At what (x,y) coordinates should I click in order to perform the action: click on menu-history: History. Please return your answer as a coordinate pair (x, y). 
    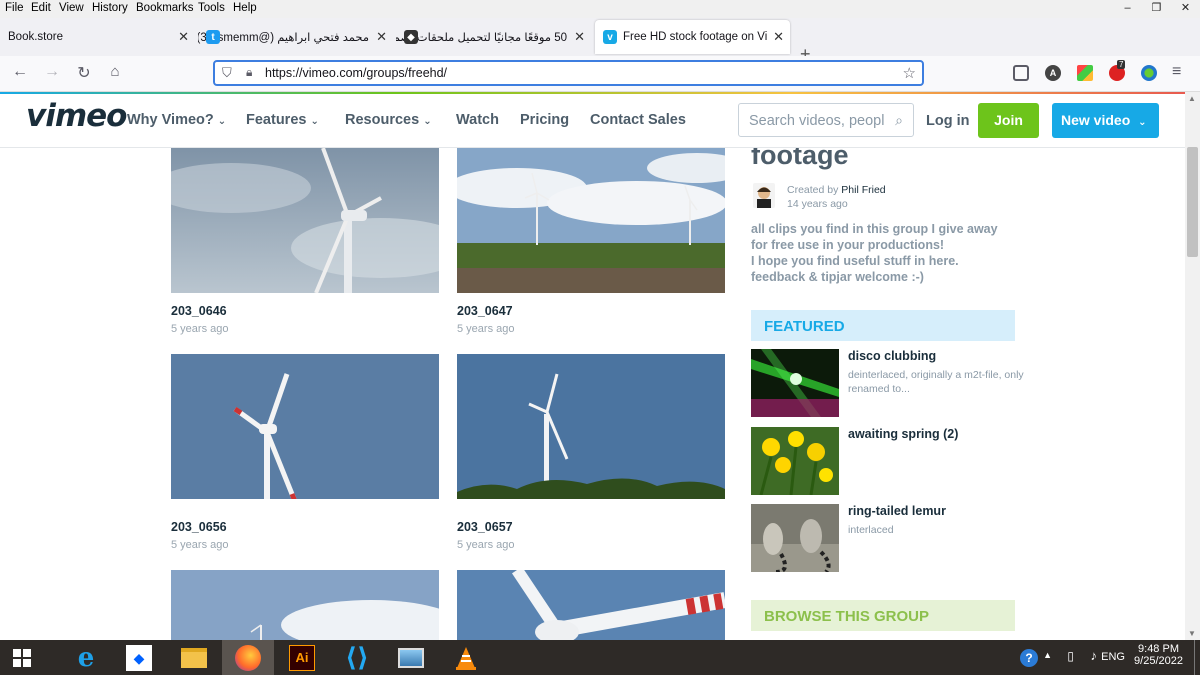
    Looking at the image, I should click on (110, 8).